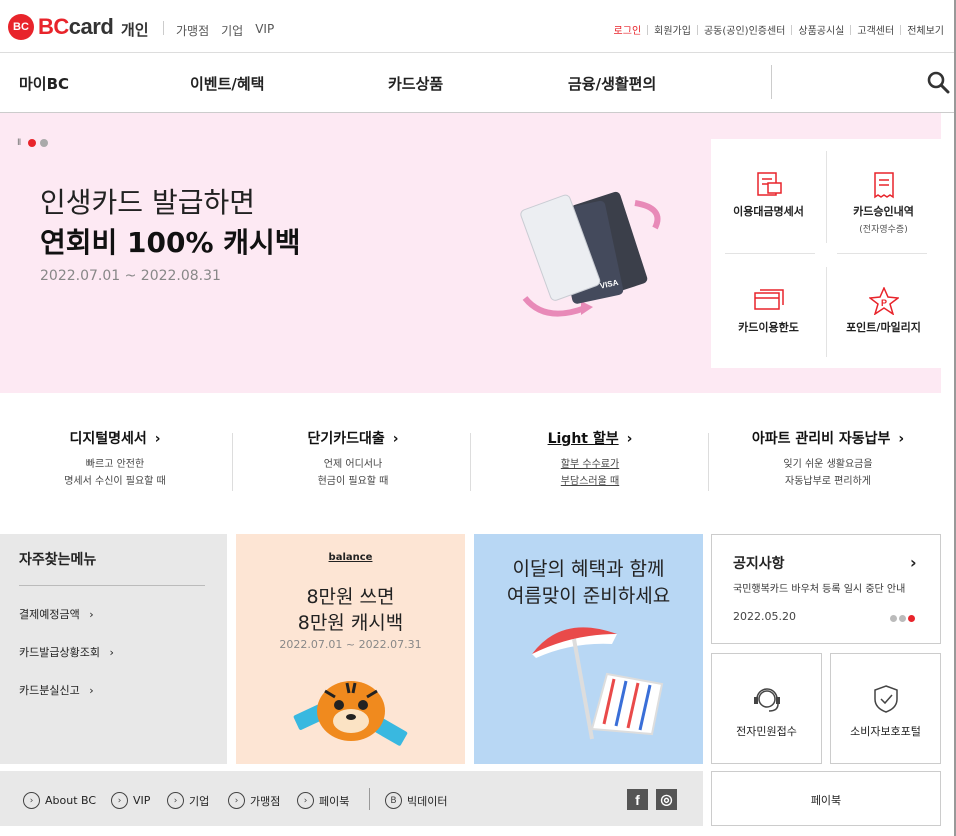 The width and height of the screenshot is (956, 836). Describe the element at coordinates (130, 276) in the screenshot. I see `hero-date: 2022.07.01 ~ 2022.08.31` at that location.